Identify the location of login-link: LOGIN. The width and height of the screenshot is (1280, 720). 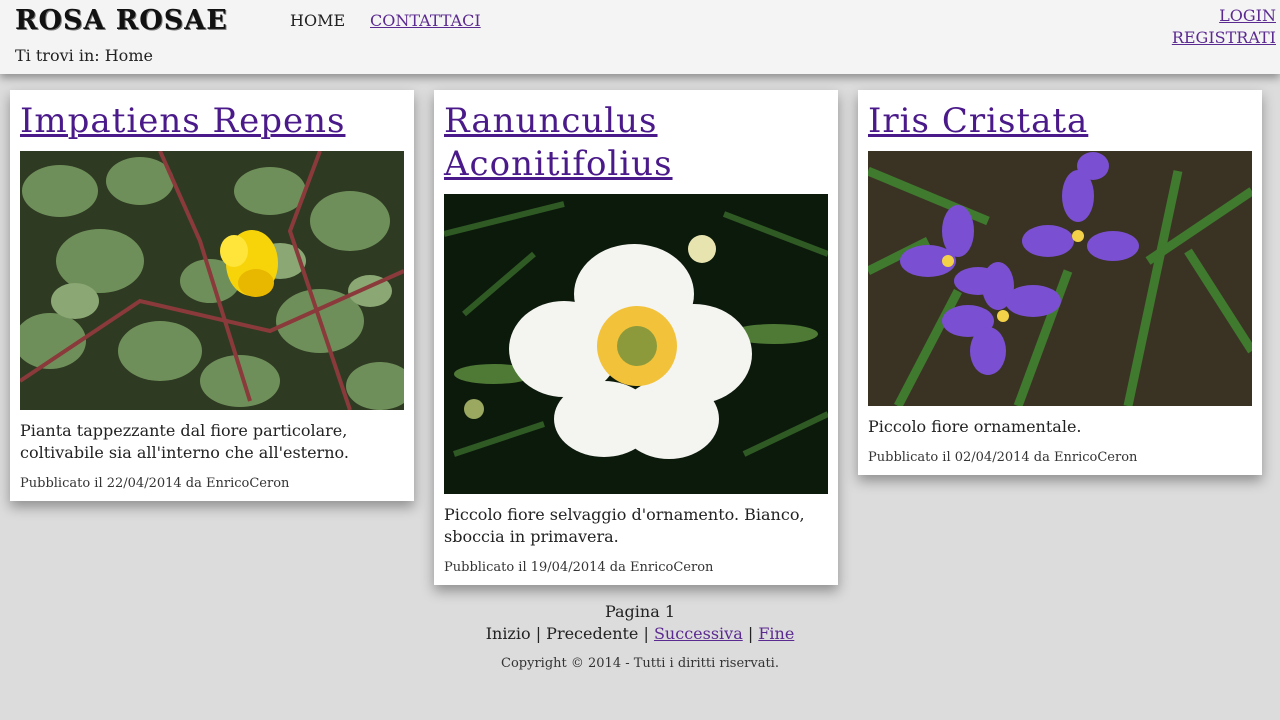
(1224, 16).